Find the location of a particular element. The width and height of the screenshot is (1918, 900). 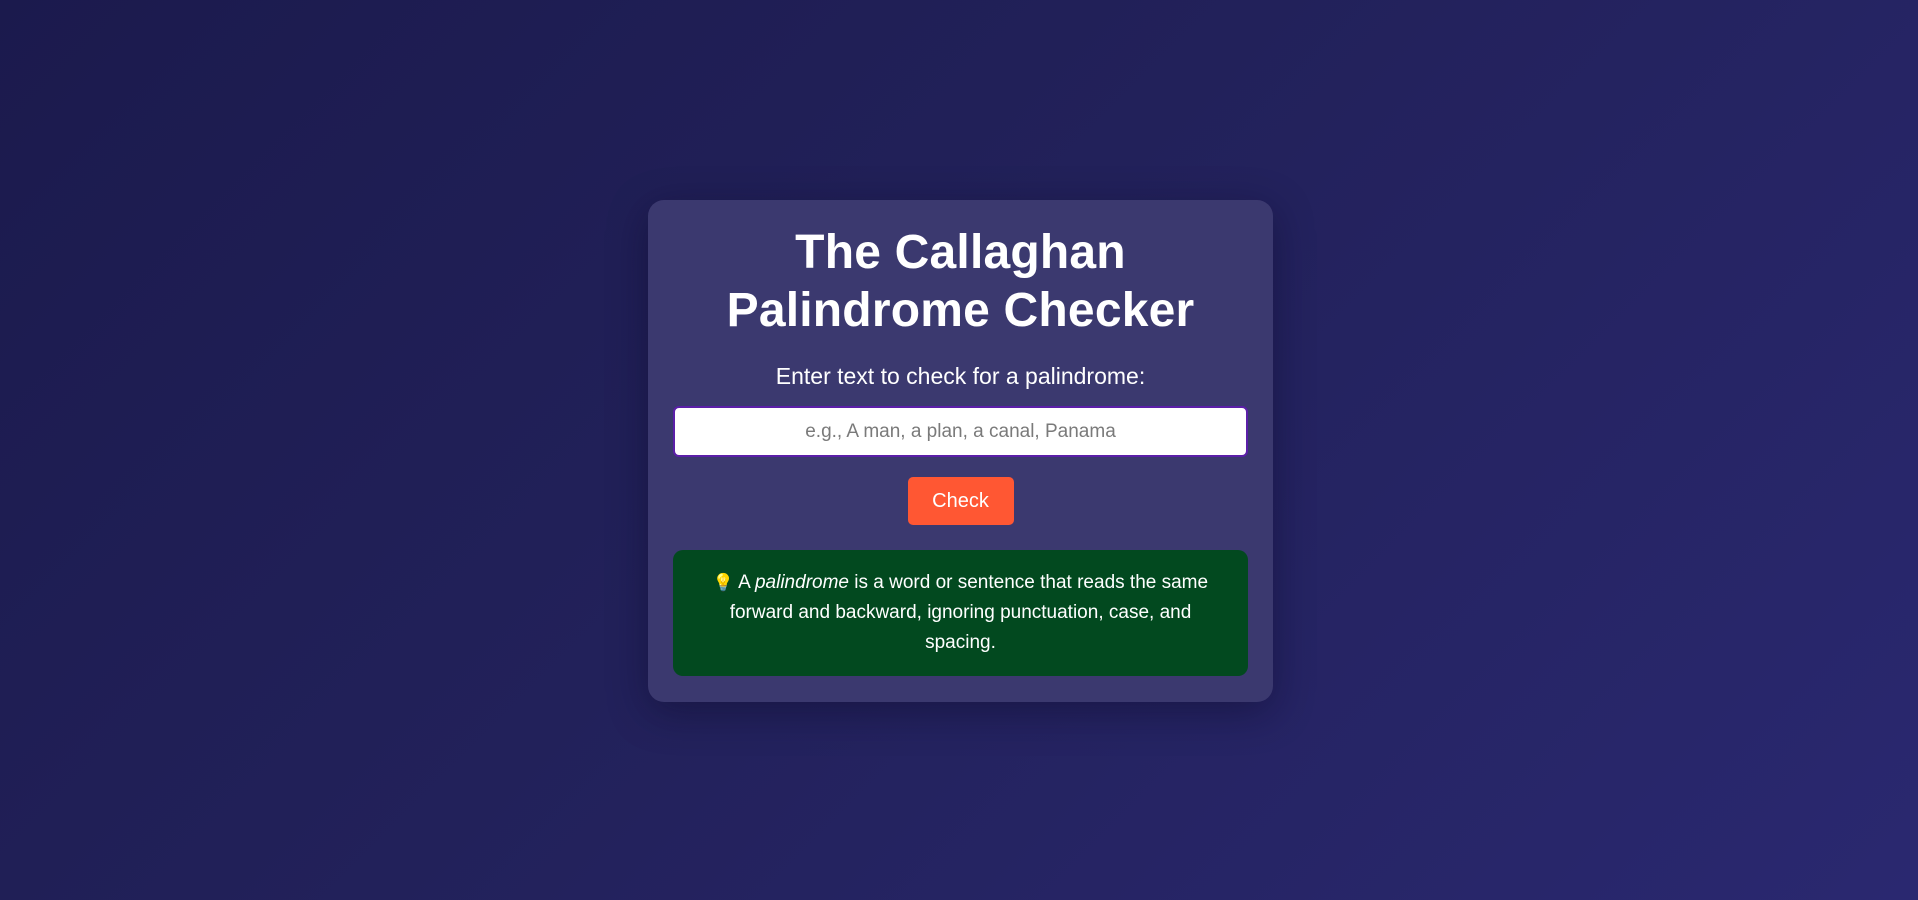

page-title: The Callaghan Palindrome Checker is located at coordinates (960, 281).